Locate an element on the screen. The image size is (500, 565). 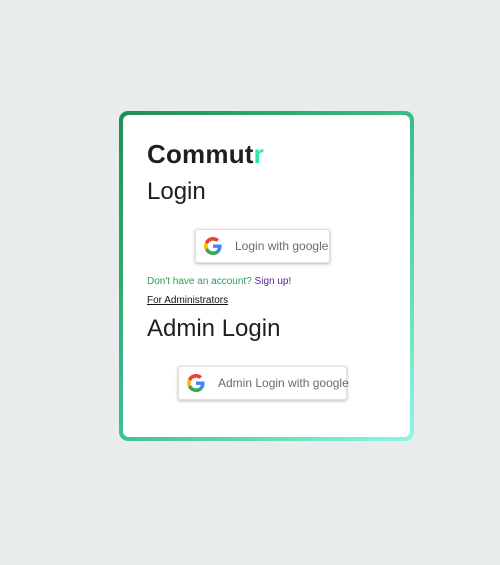
login-with-google-button: Login with google is located at coordinates (262, 246).